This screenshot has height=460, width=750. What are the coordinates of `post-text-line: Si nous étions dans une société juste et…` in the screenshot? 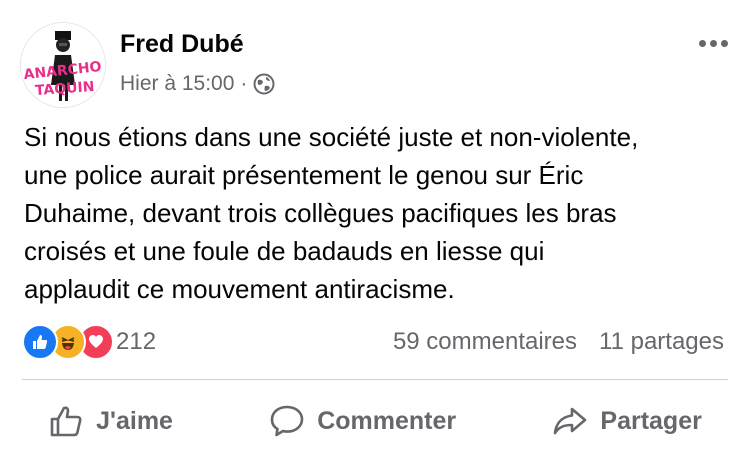 It's located at (331, 137).